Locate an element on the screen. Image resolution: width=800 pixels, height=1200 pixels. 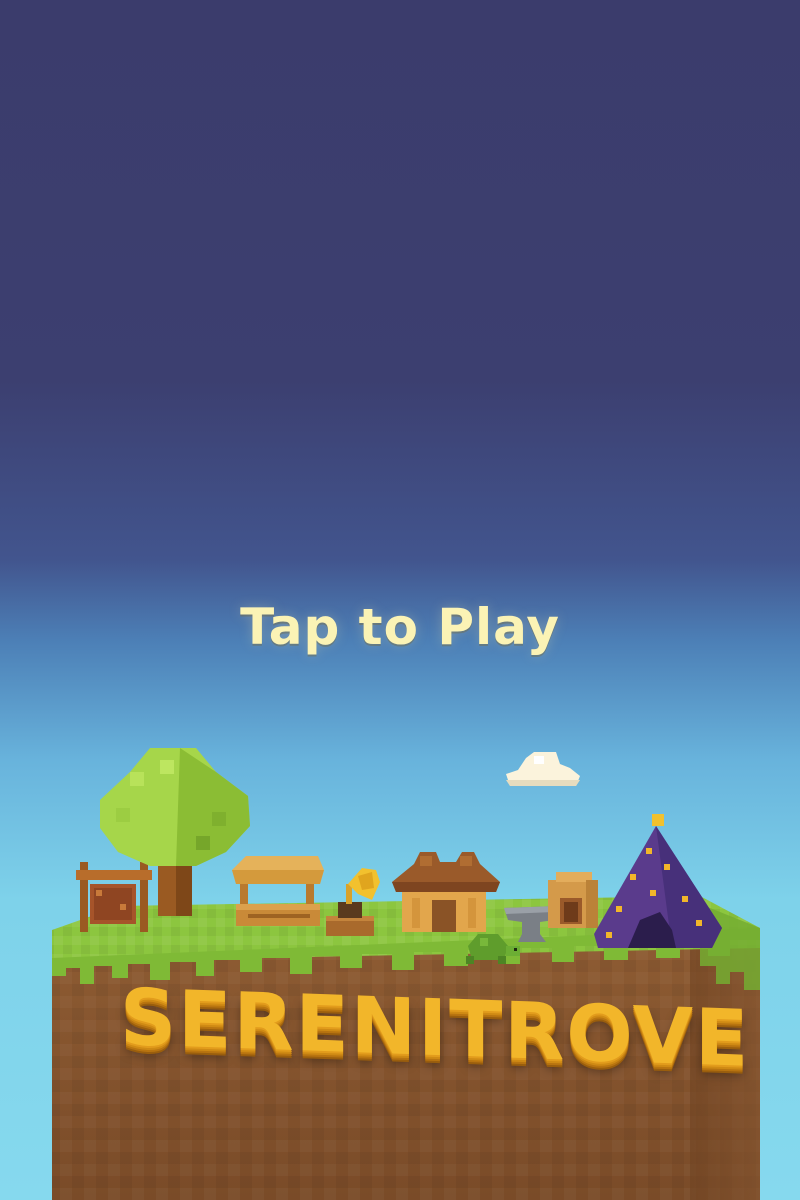
wooden-house-icon is located at coordinates (446, 892).